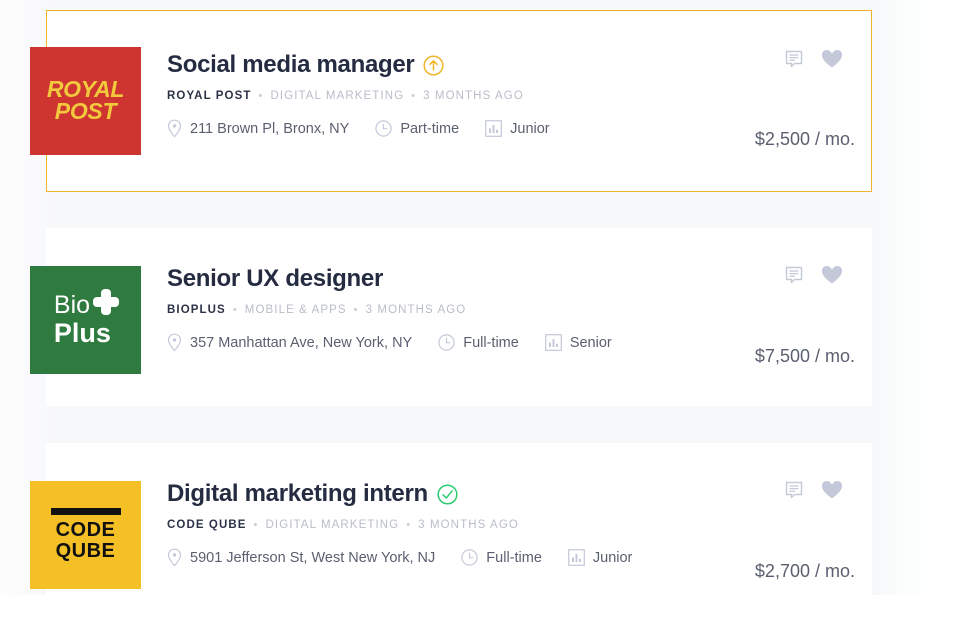 Image resolution: width=960 pixels, height=621 pixels. Describe the element at coordinates (275, 279) in the screenshot. I see `job-title: Senior UX designer` at that location.